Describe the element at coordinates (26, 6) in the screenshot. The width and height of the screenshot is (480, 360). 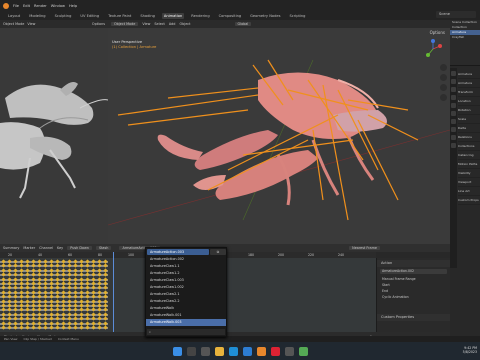
I see `menu-edit: Edit` at that location.